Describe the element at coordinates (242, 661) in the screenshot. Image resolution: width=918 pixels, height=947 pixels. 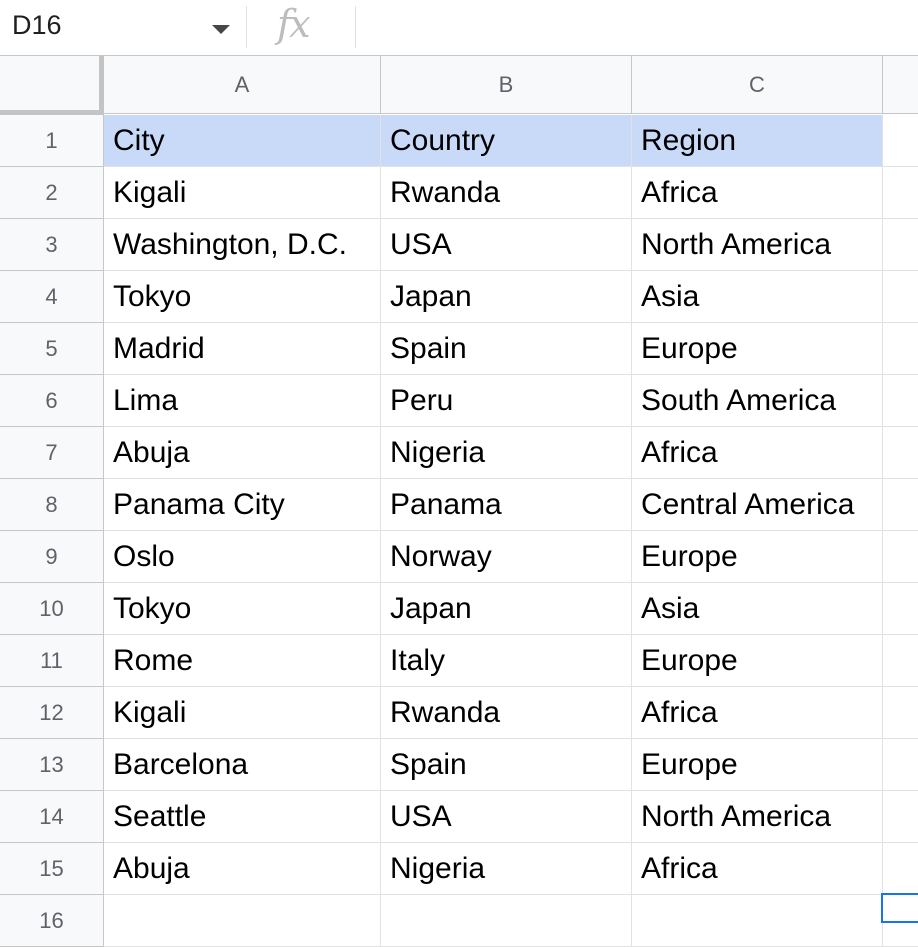
I see `table-cell: Rome` at that location.